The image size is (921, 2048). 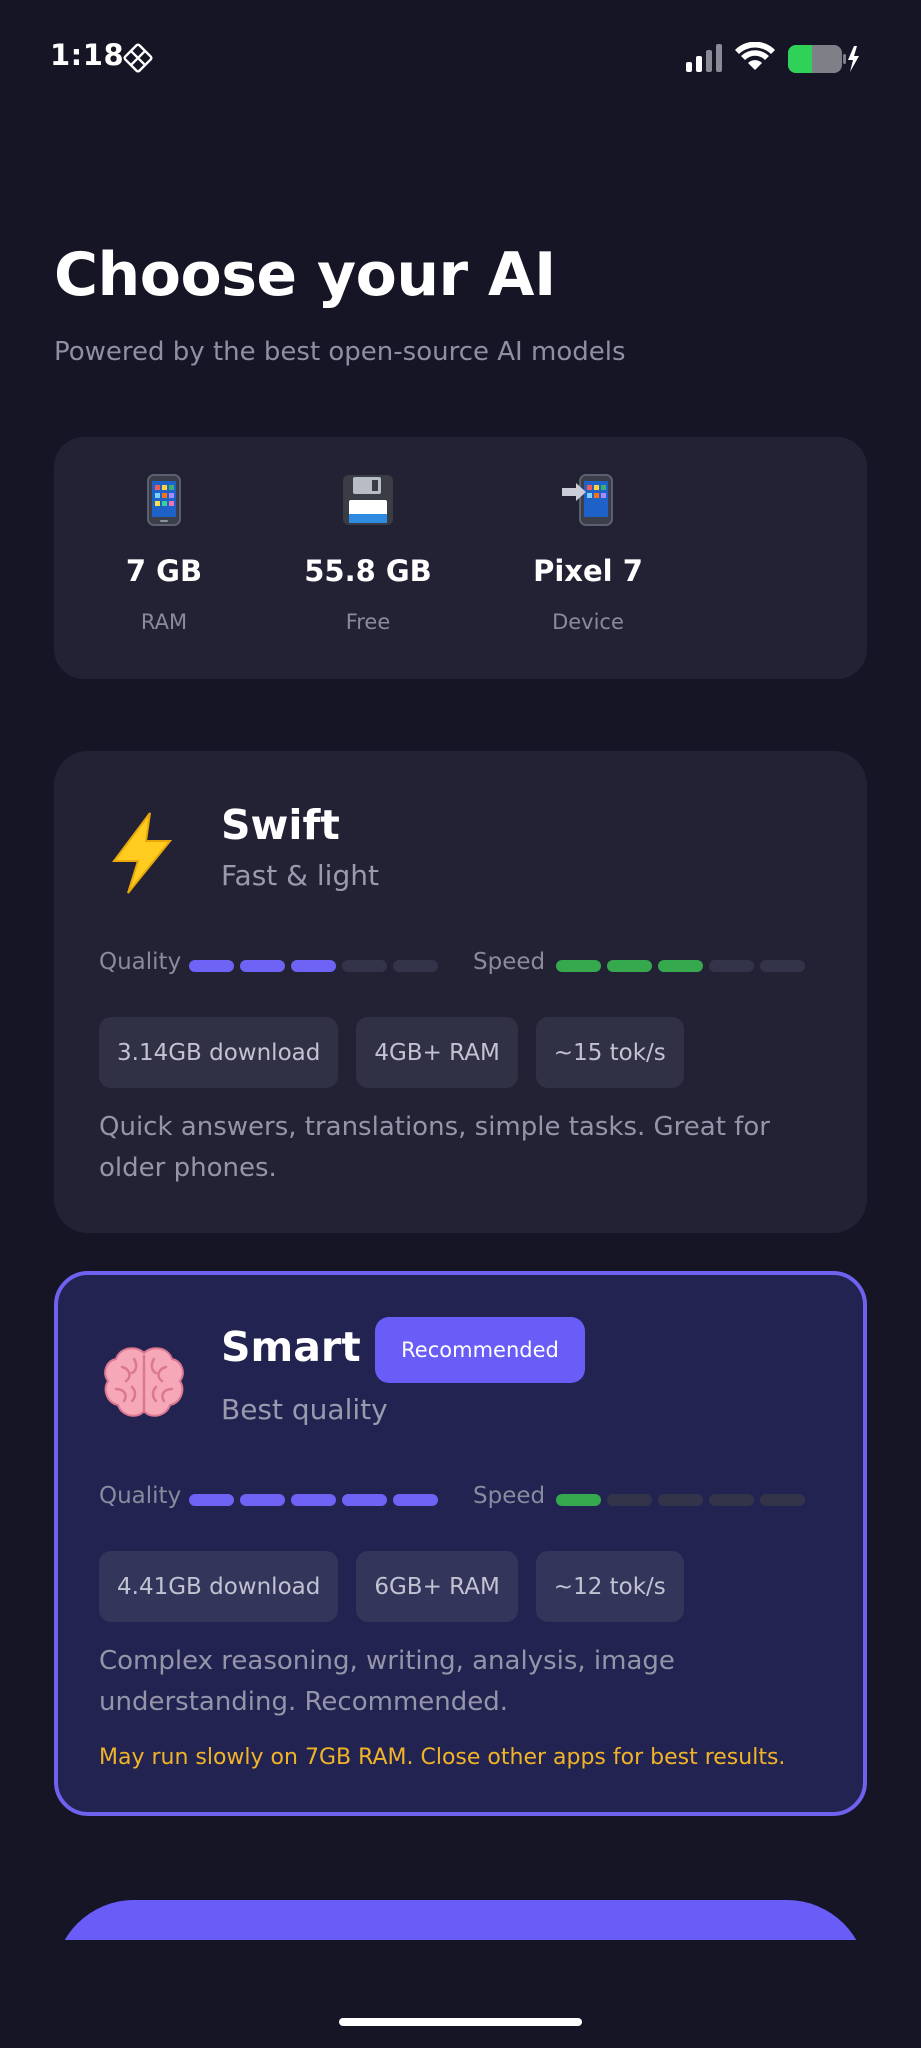 What do you see at coordinates (291, 1347) in the screenshot?
I see `model-name: Smart` at bounding box center [291, 1347].